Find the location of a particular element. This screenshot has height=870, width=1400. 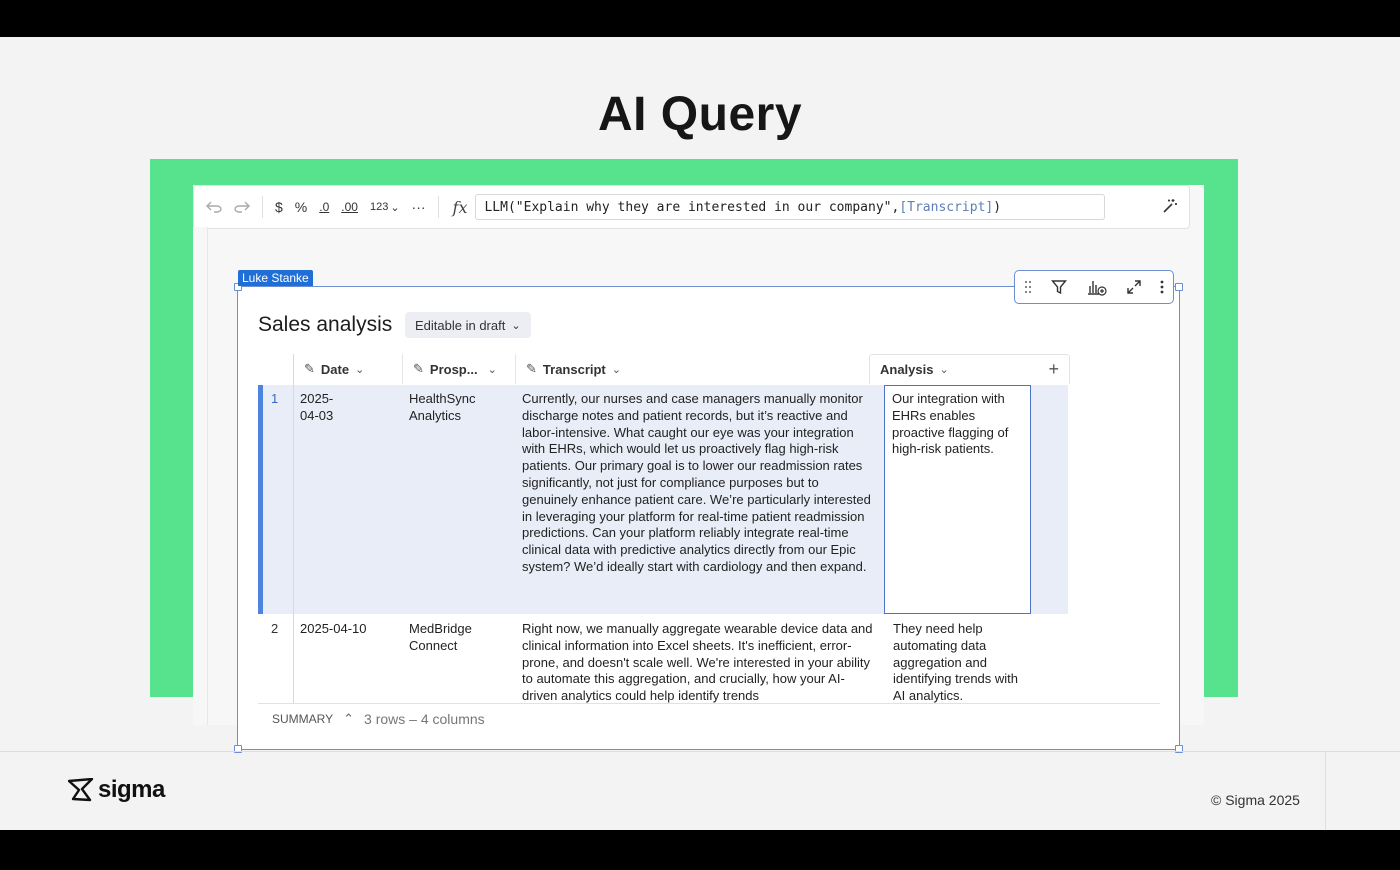

slide-title: AI Query is located at coordinates (700, 114).